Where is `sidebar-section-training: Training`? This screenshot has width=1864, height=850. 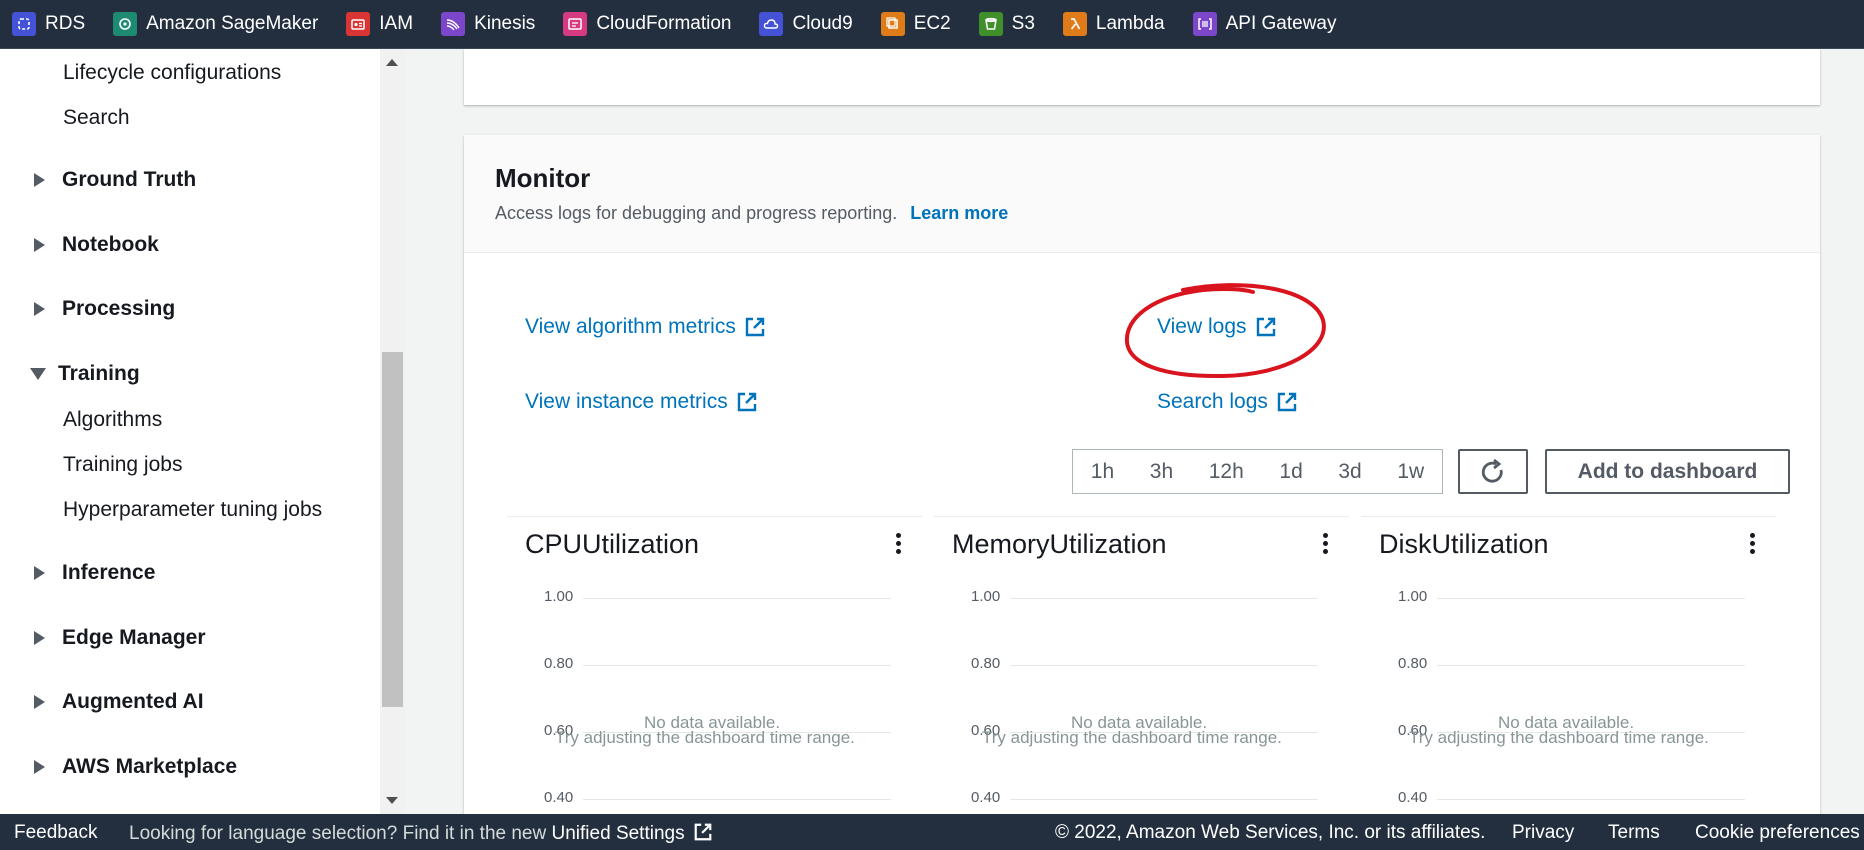 sidebar-section-training: Training is located at coordinates (85, 374).